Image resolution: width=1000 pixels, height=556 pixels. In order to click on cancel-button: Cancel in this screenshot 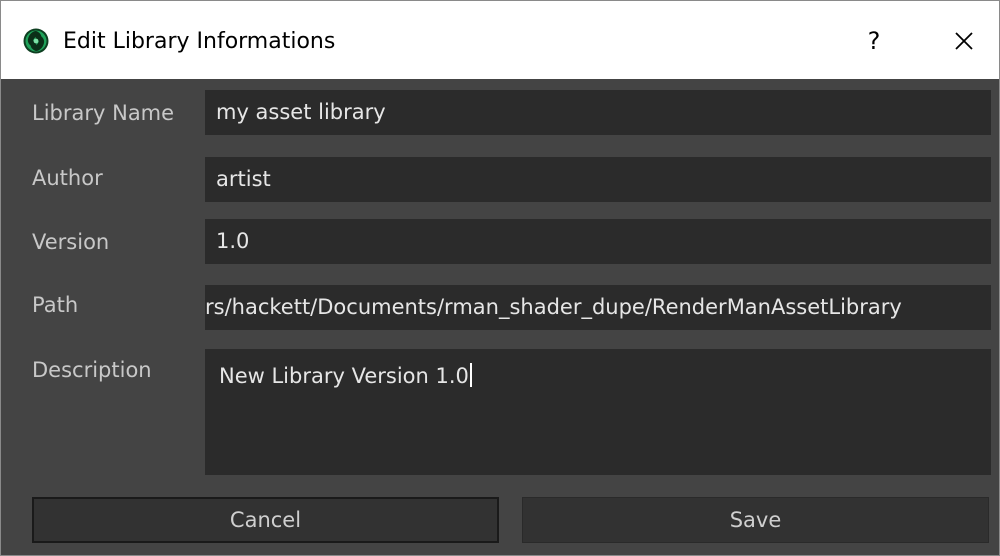, I will do `click(265, 520)`.